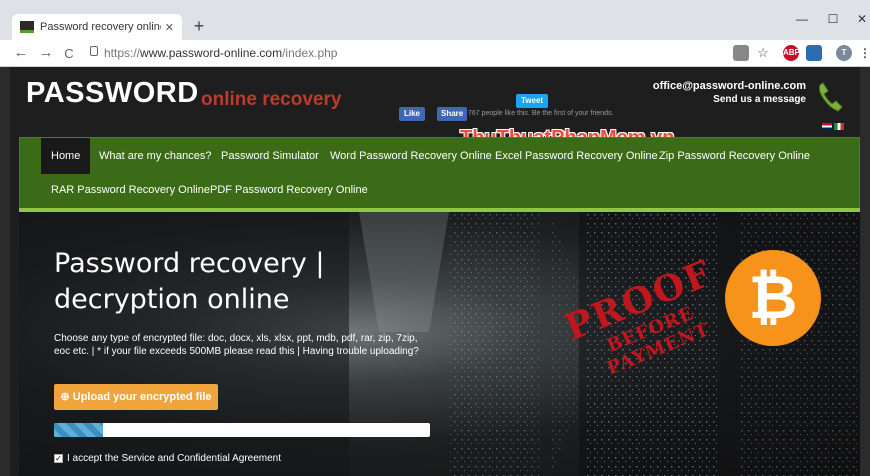 The image size is (870, 476). I want to click on upload-file-button: ⊕ Upload your encrypted file, so click(136, 397).